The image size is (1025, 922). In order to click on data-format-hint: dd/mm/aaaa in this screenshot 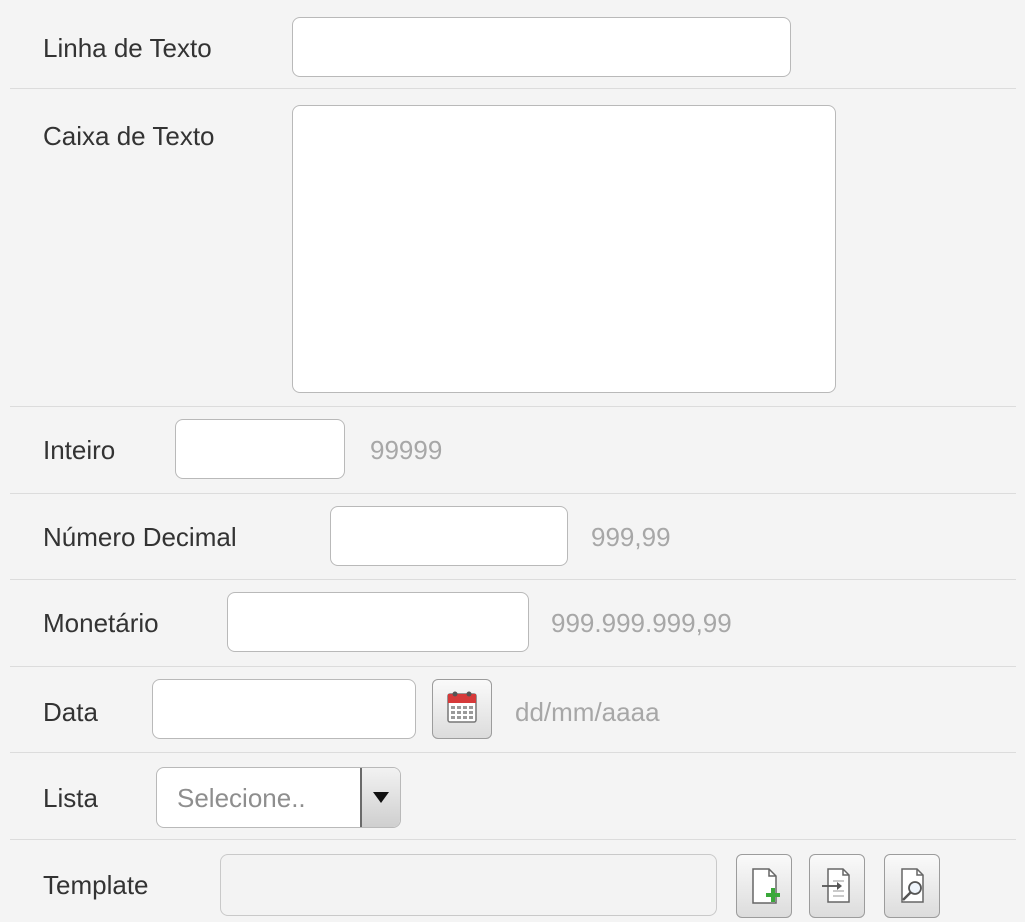, I will do `click(587, 712)`.